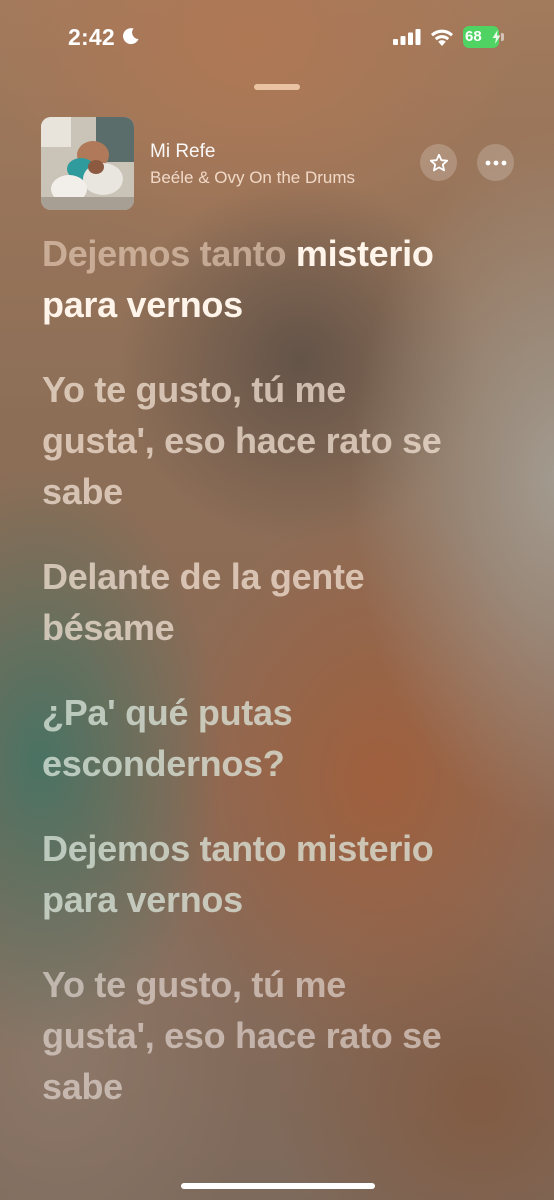 The image size is (554, 1200). Describe the element at coordinates (484, 37) in the screenshot. I see `battery-icon: 68` at that location.